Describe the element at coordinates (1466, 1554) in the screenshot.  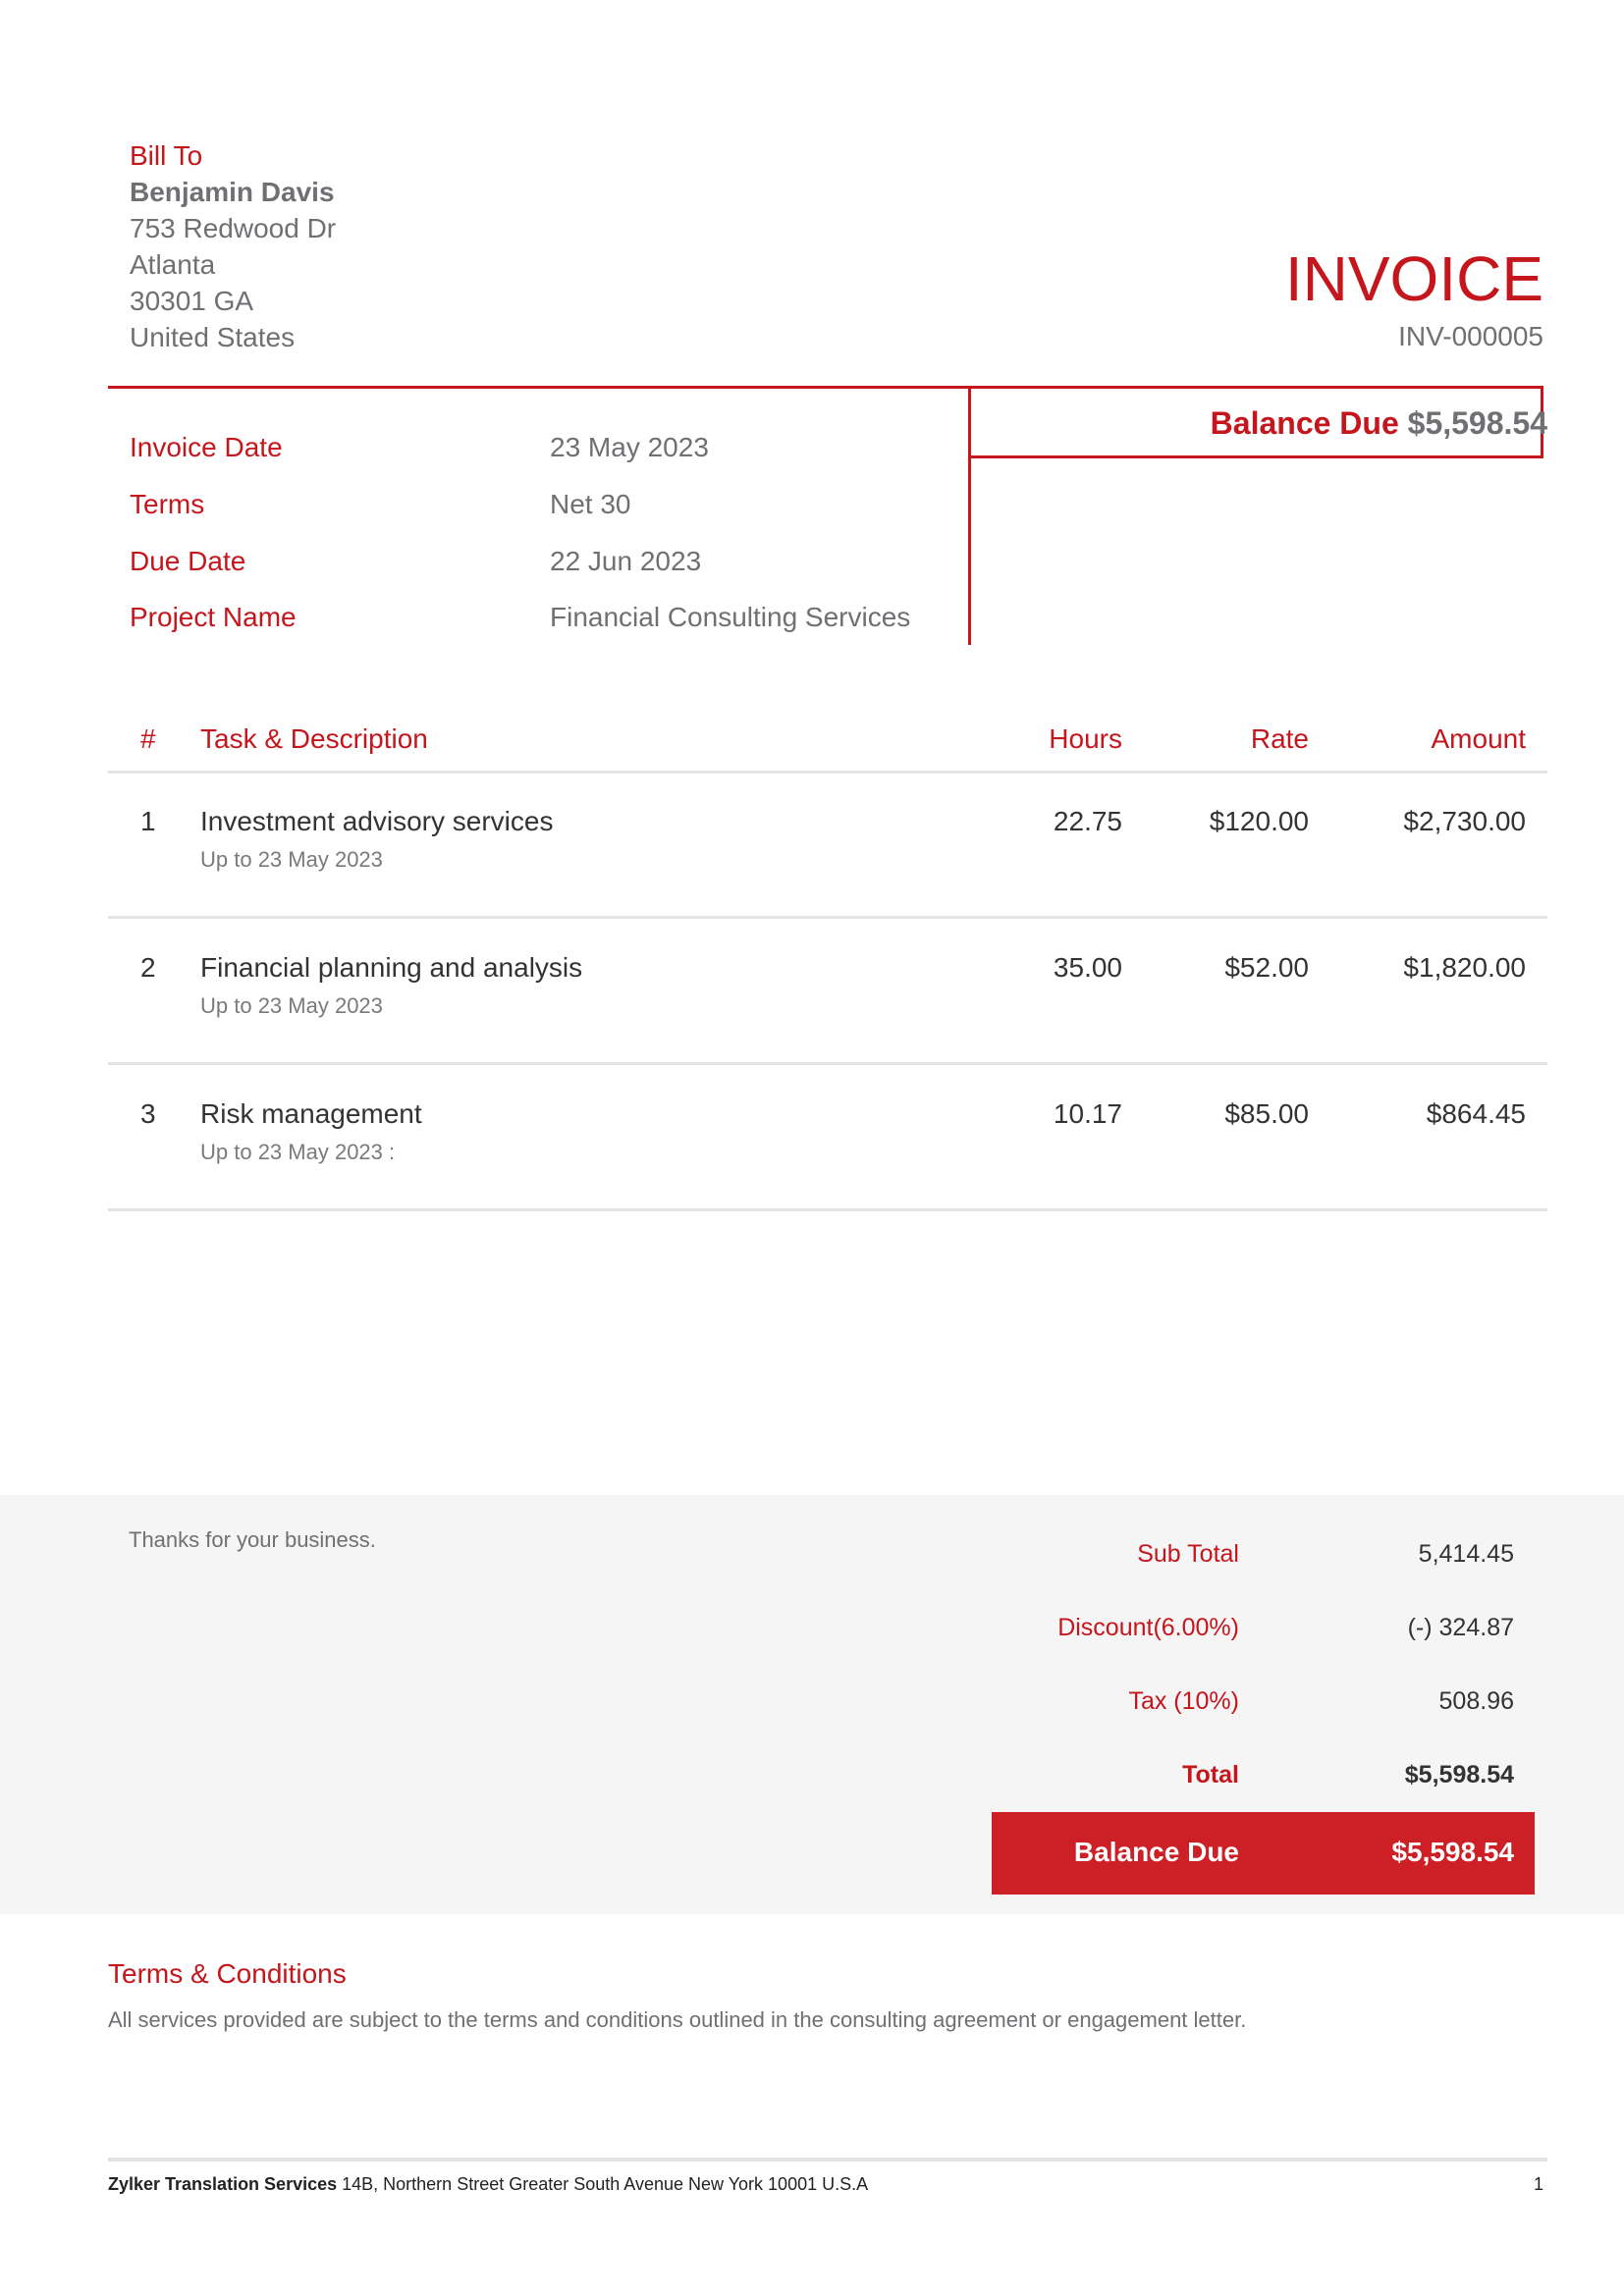
I see `sub-total-value: 5,414.45` at that location.